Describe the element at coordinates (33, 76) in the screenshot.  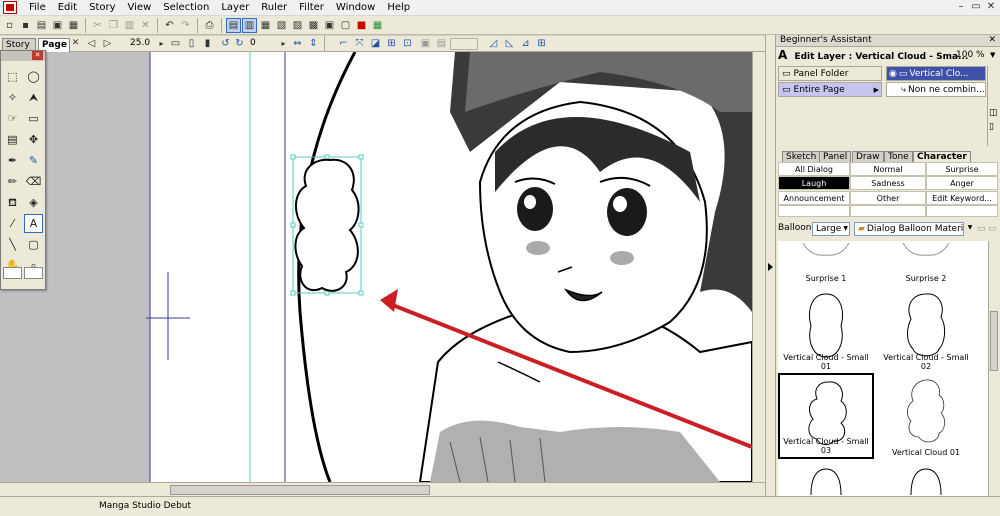
I see `lasso-icon: ◯` at that location.